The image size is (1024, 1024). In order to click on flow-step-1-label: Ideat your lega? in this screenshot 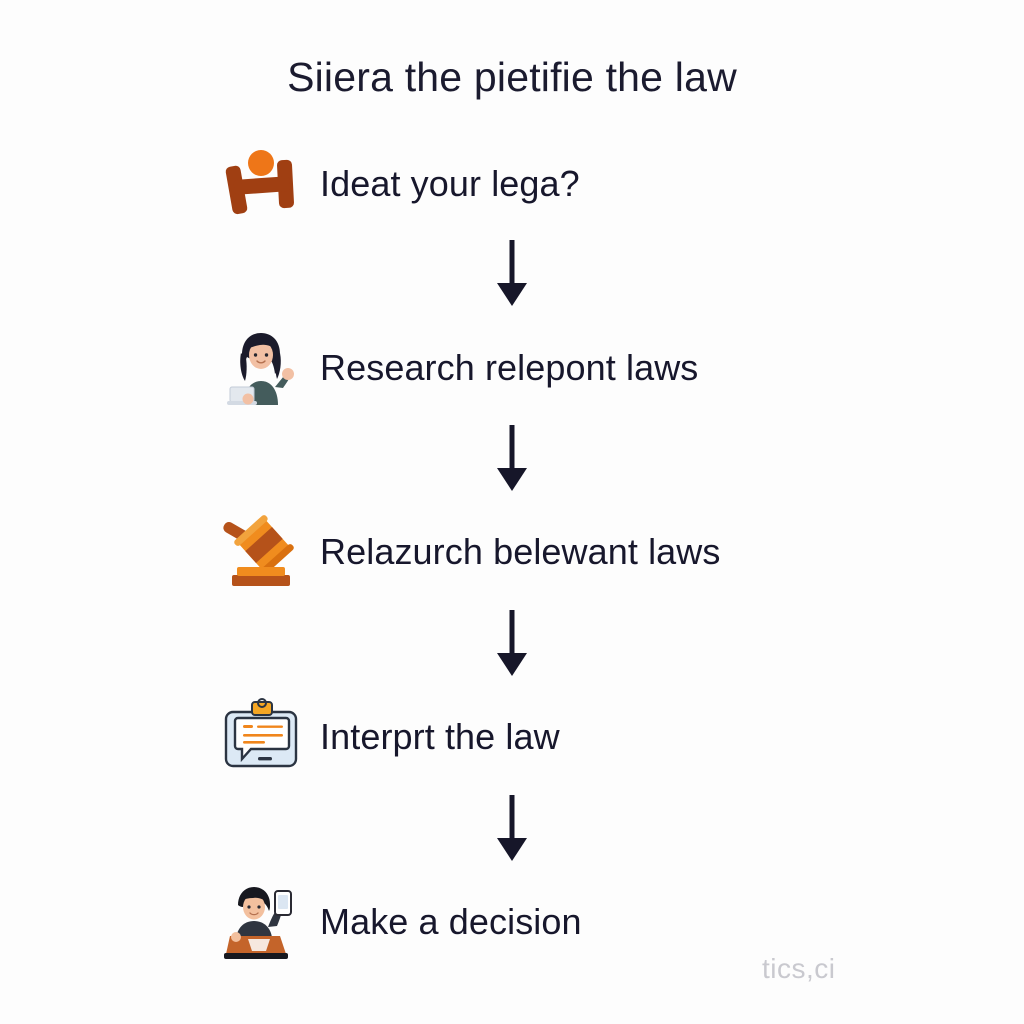, I will do `click(450, 183)`.